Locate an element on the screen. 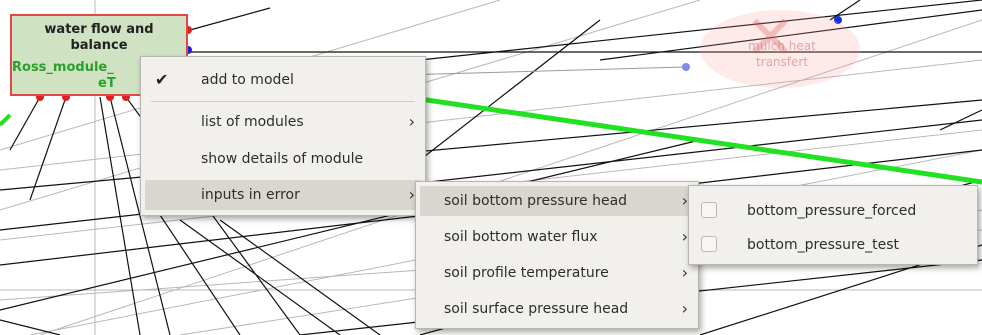 This screenshot has width=982, height=335. module-title-line2: balance is located at coordinates (99, 45).